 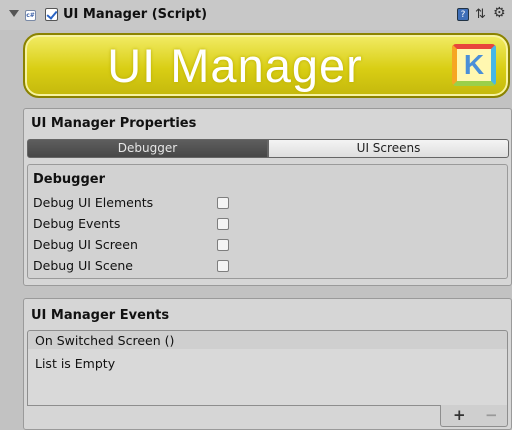 What do you see at coordinates (388, 148) in the screenshot?
I see `tab-ui-screens: UI Screens` at bounding box center [388, 148].